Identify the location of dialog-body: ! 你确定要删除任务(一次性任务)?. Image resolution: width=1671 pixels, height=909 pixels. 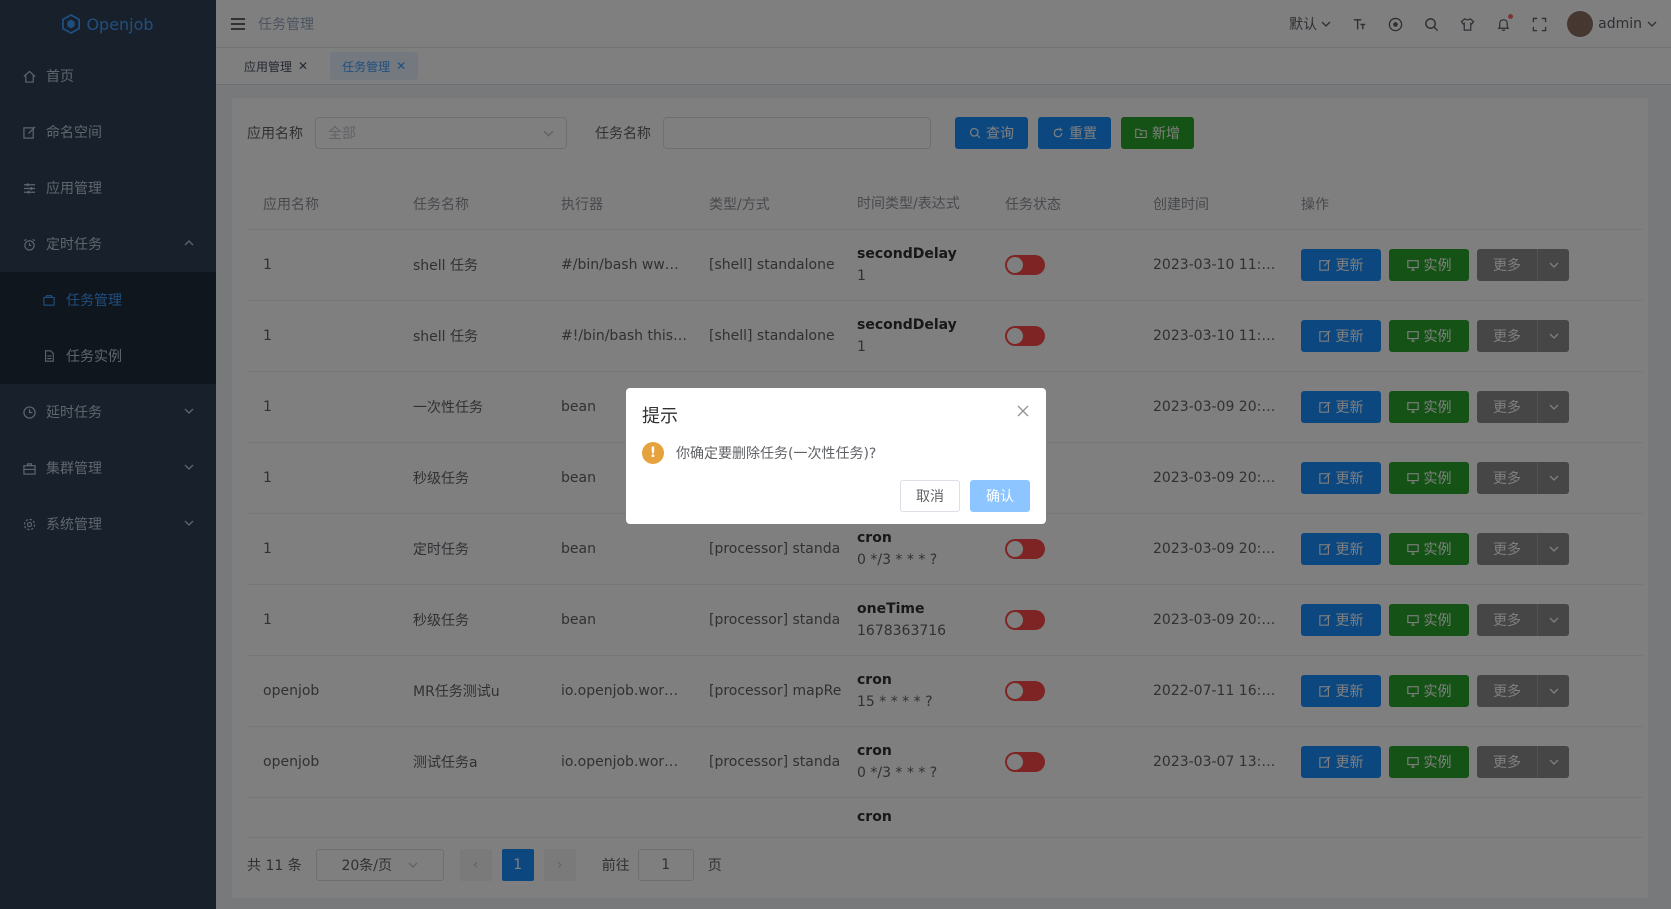
(759, 453).